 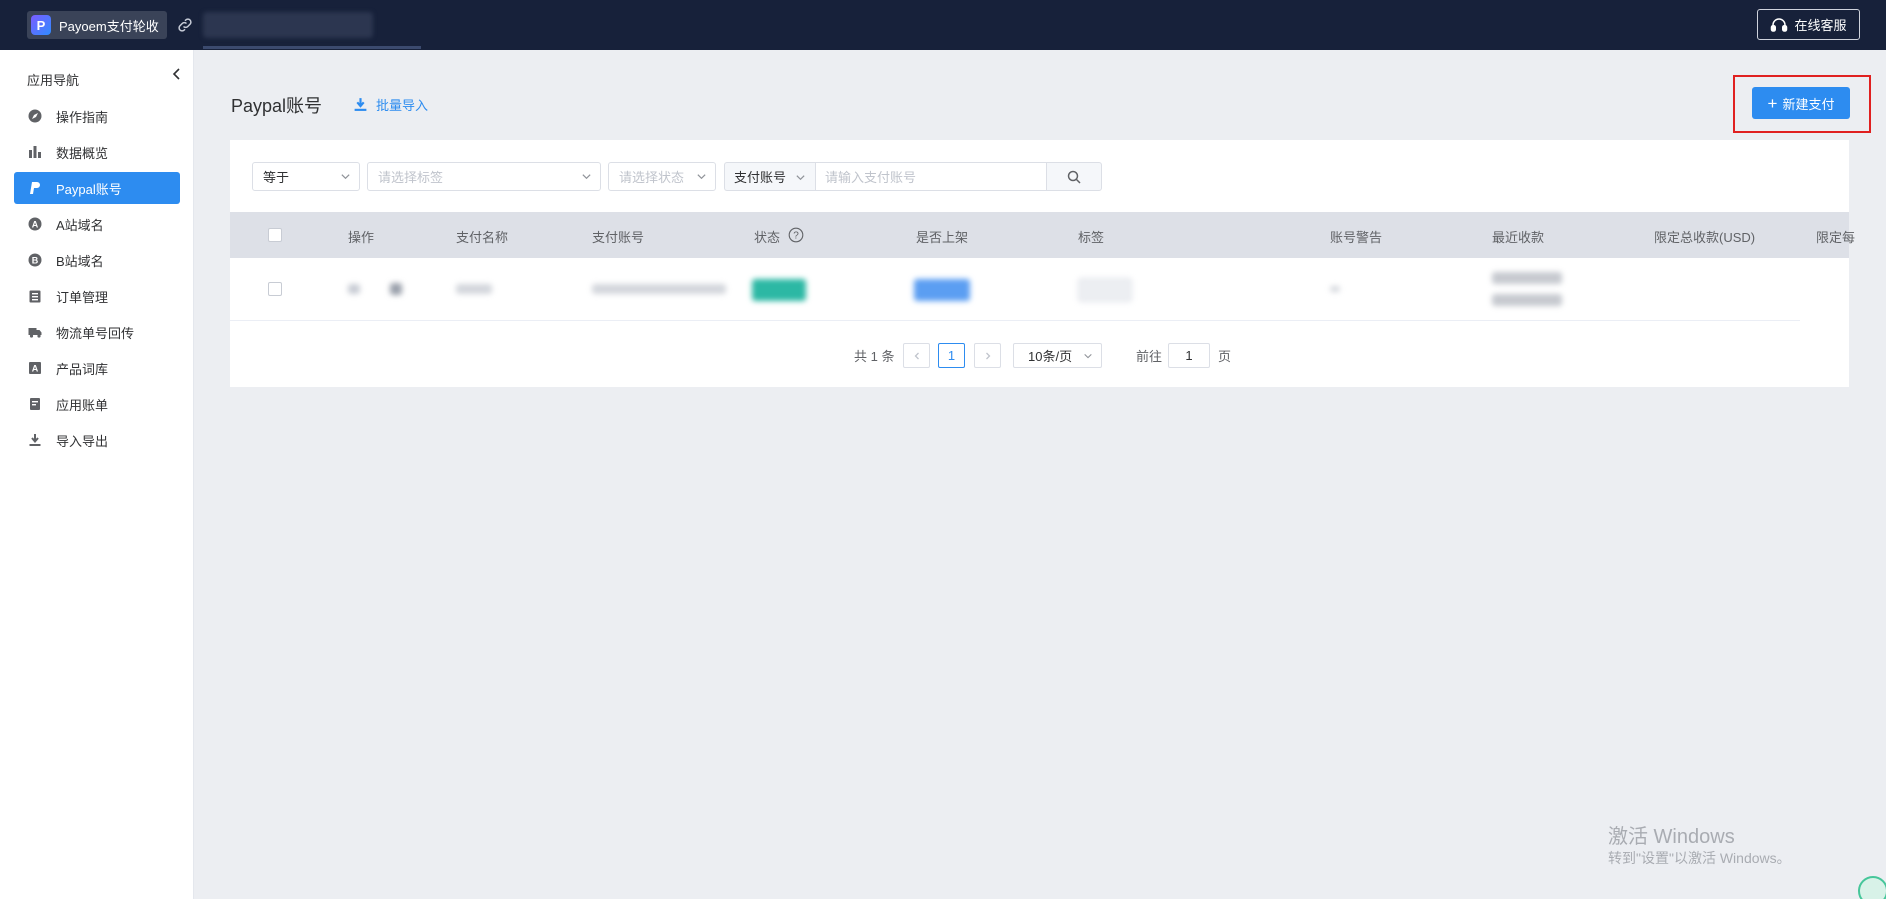 I want to click on b-circle-icon: B, so click(x=35, y=260).